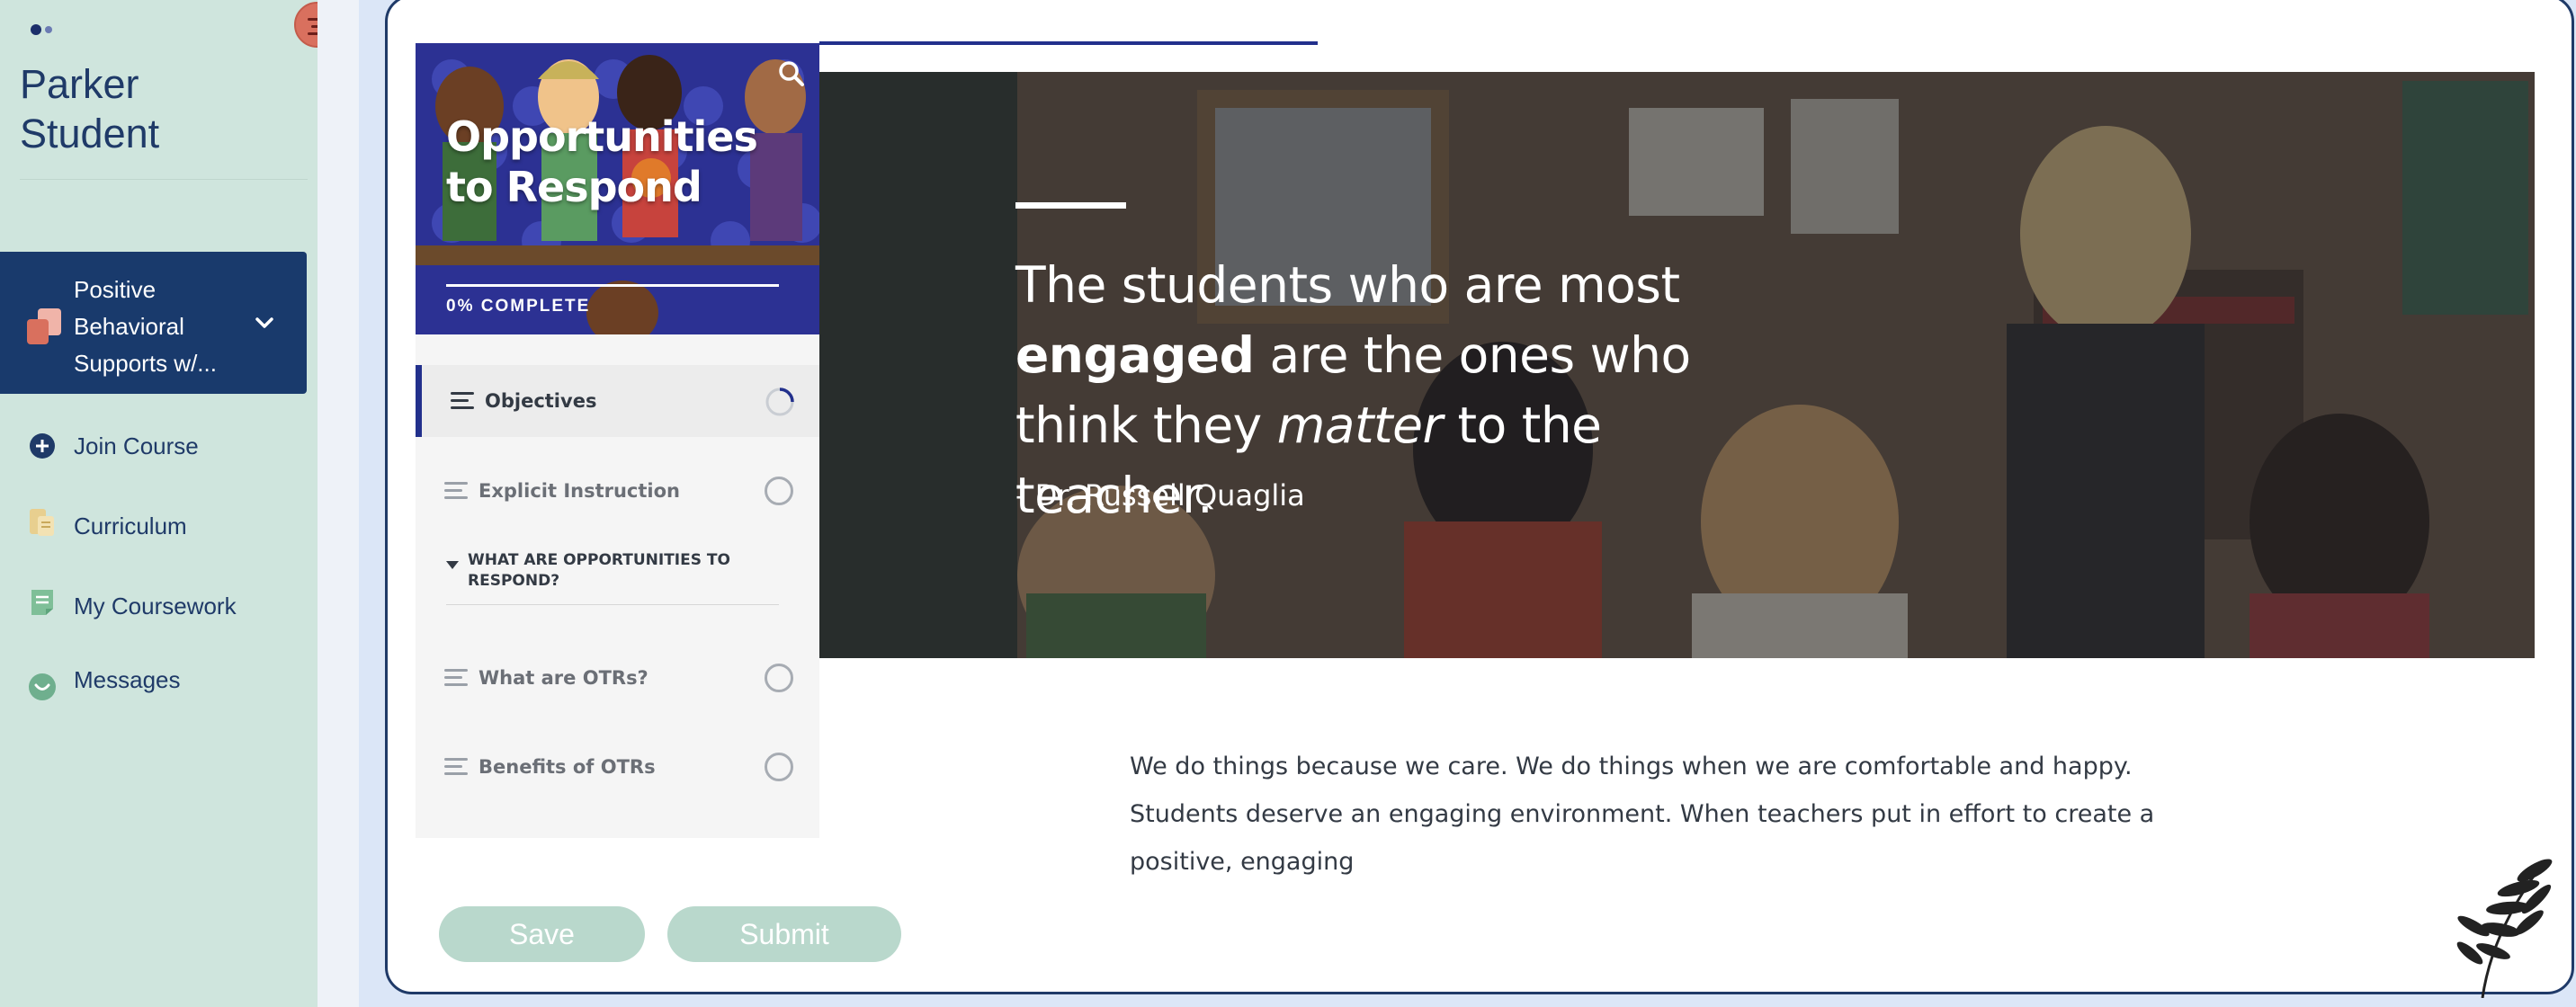  I want to click on quote-author: - Dr. Russell Quaglia, so click(1160, 495).